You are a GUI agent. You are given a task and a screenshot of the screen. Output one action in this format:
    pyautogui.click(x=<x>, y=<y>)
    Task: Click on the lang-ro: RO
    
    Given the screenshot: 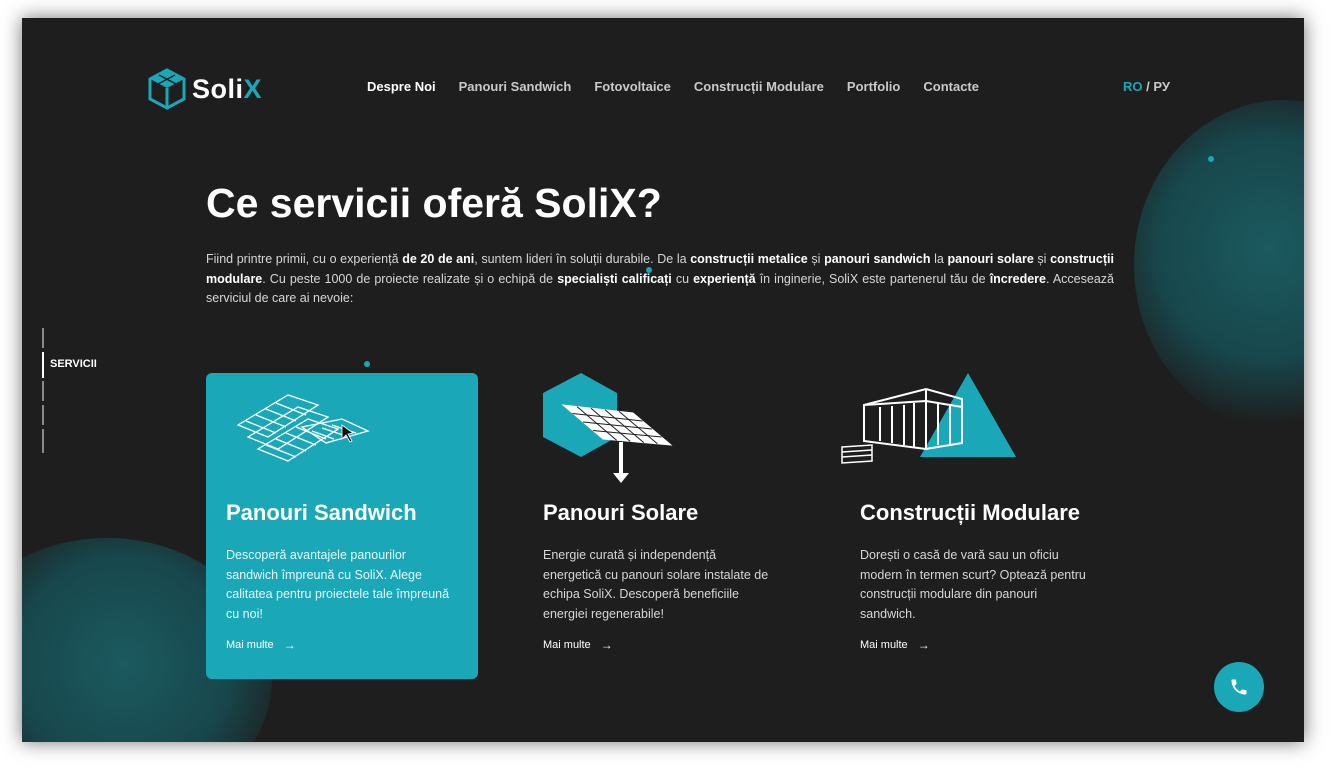 What is the action you would take?
    pyautogui.click(x=1133, y=86)
    